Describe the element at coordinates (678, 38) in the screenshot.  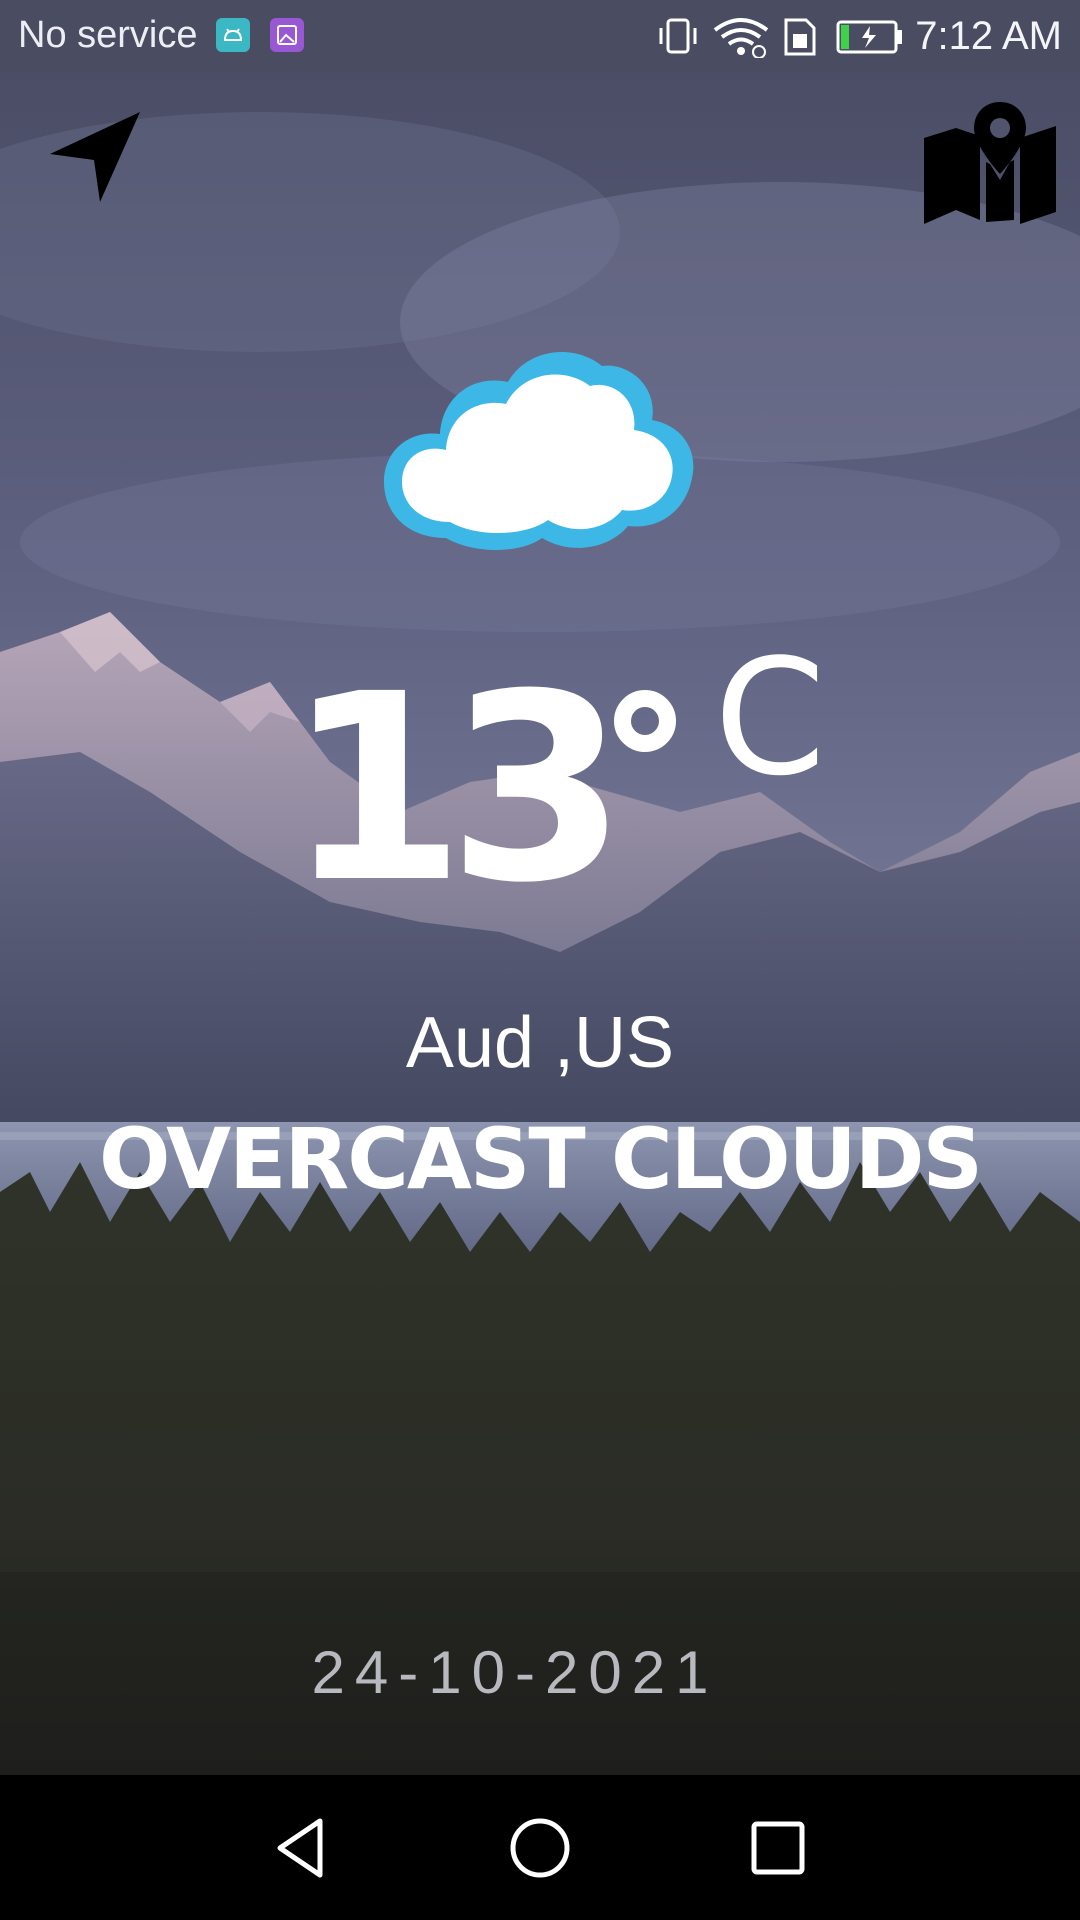
I see `vibrate-icon` at that location.